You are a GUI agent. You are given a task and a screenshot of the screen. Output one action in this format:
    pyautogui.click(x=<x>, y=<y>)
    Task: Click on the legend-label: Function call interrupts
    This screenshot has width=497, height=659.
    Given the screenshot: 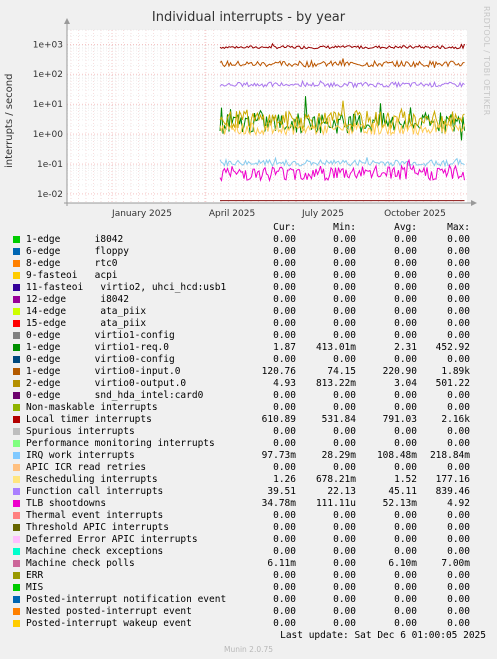 What is the action you would take?
    pyautogui.click(x=95, y=491)
    